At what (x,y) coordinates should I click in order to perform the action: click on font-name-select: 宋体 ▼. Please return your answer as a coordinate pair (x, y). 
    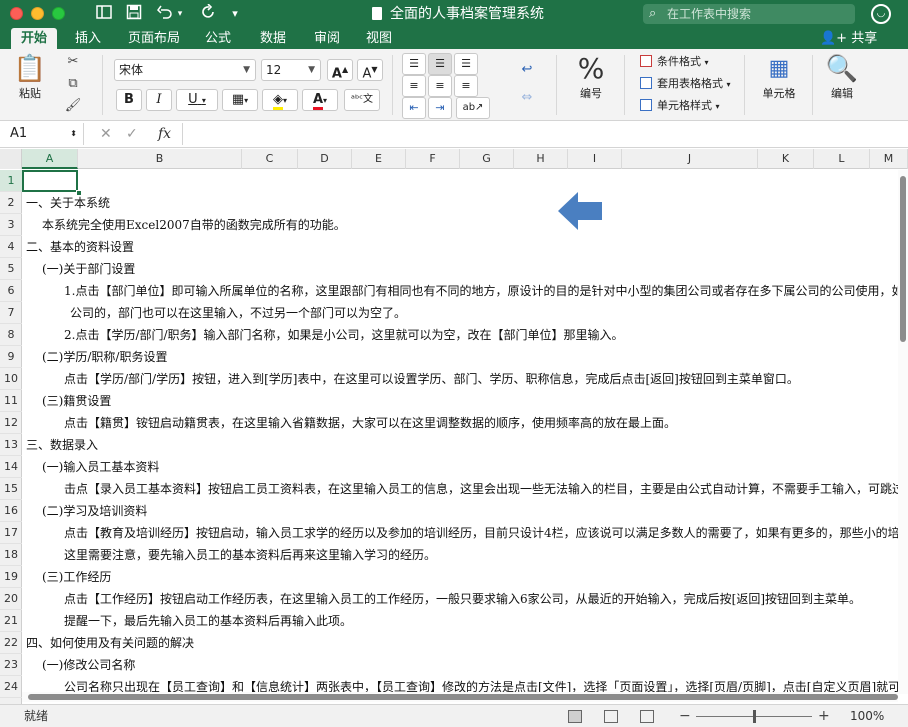
    Looking at the image, I should click on (185, 70).